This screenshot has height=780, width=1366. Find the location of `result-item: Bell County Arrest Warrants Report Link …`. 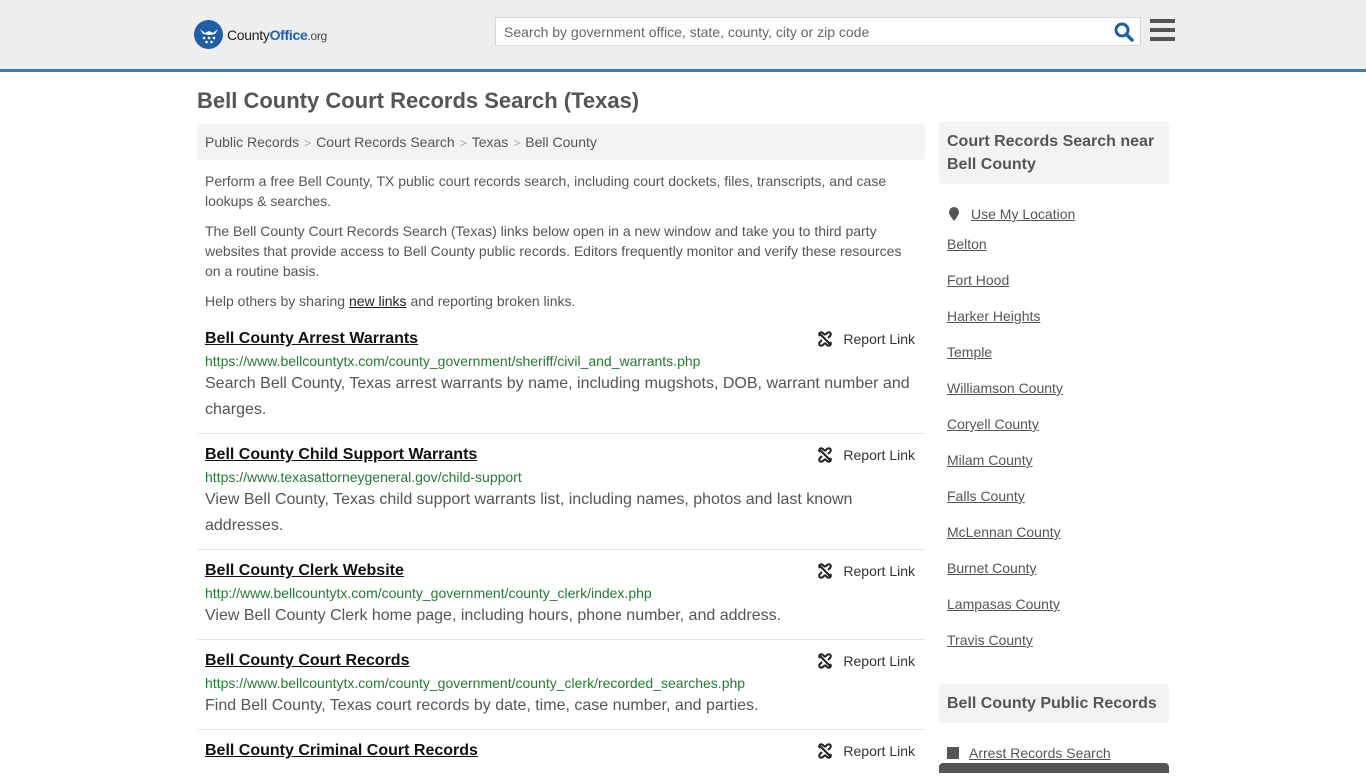

result-item: Bell County Arrest Warrants Report Link … is located at coordinates (561, 381).